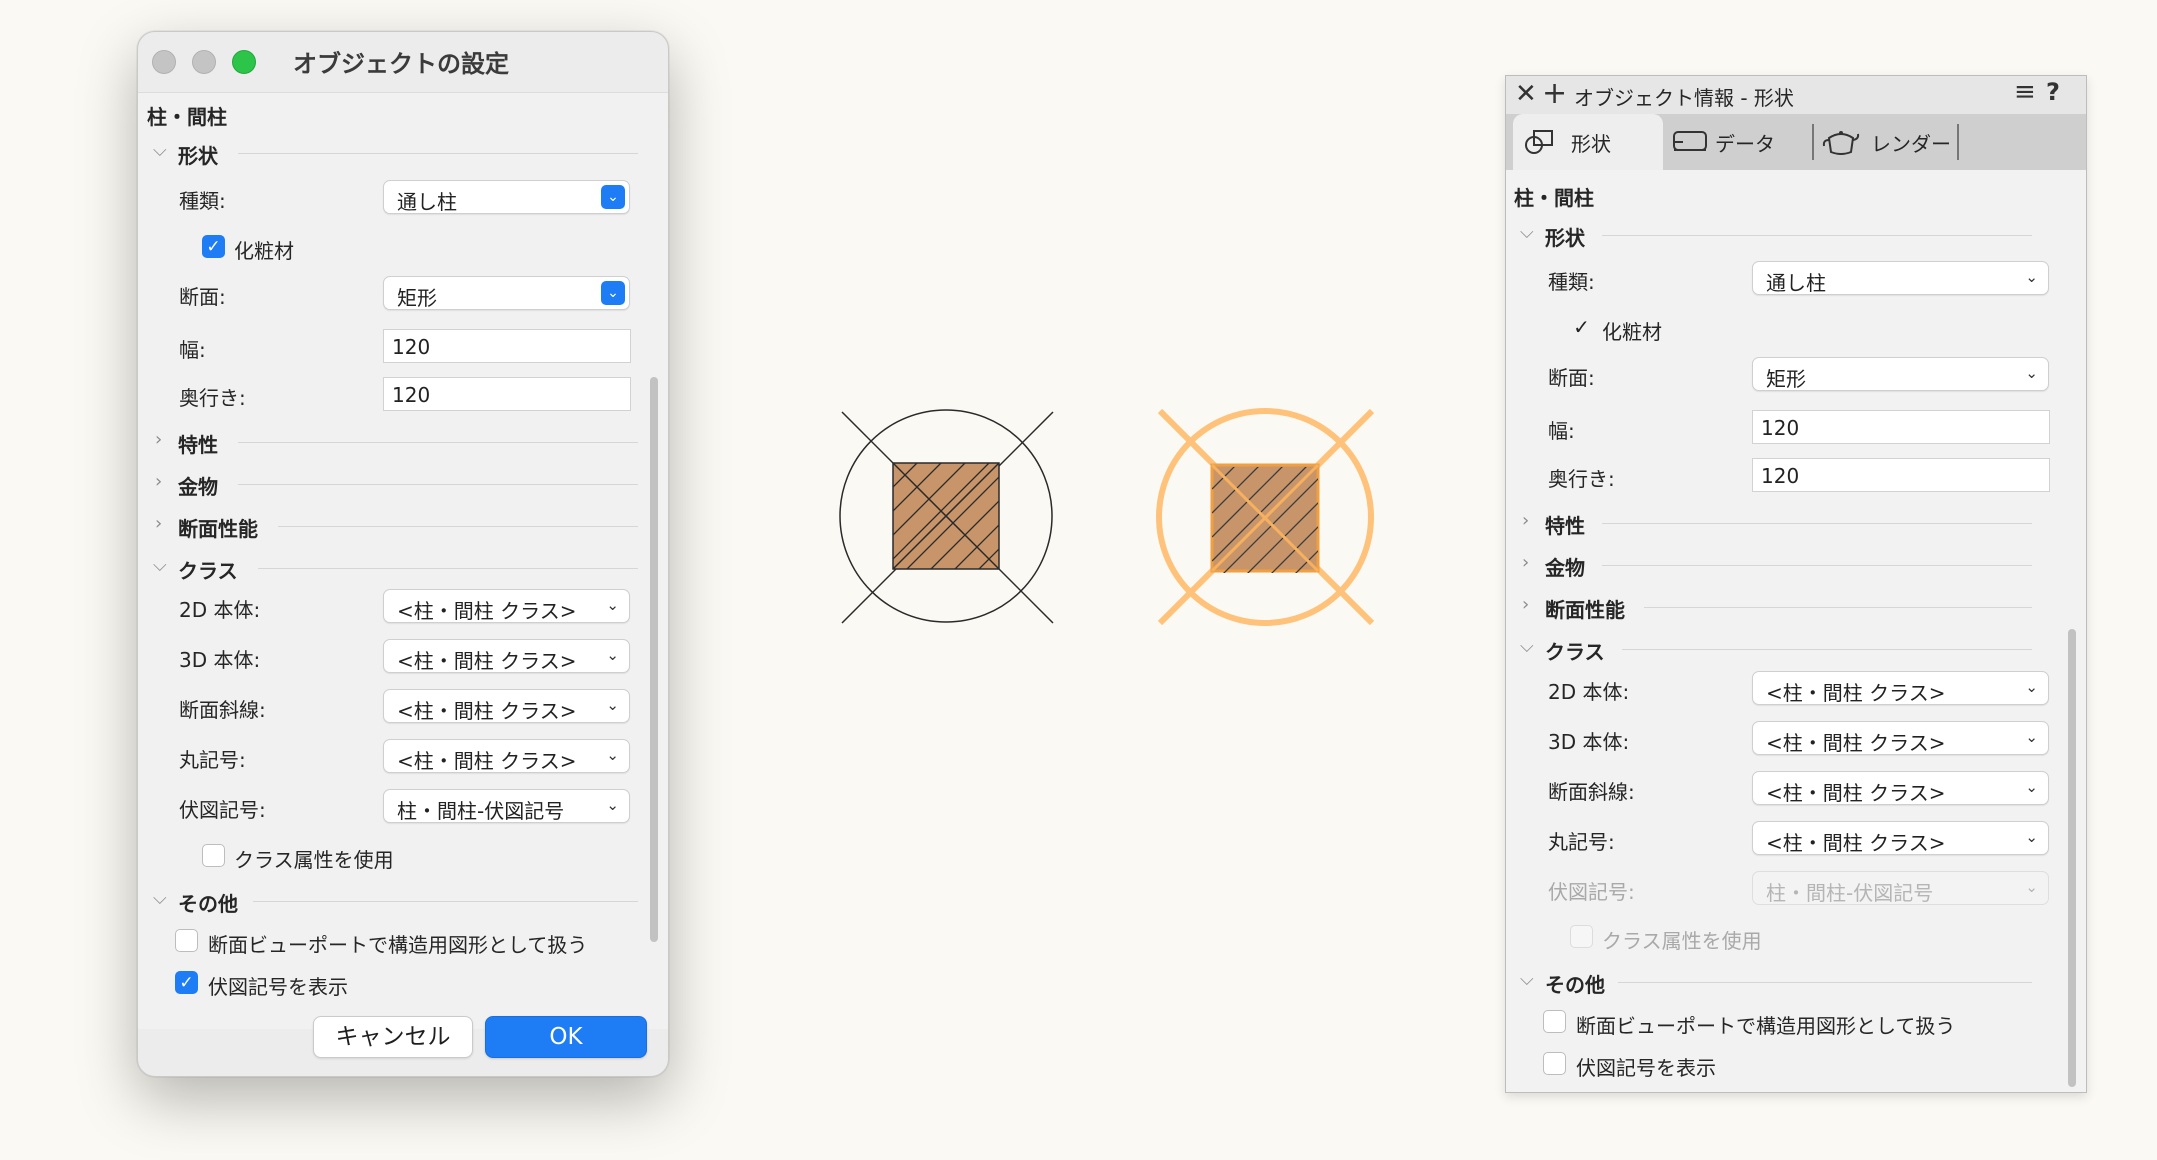 The image size is (2157, 1160). Describe the element at coordinates (403, 62) in the screenshot. I see `dialog-titlebar: オブジェクトの設定` at that location.